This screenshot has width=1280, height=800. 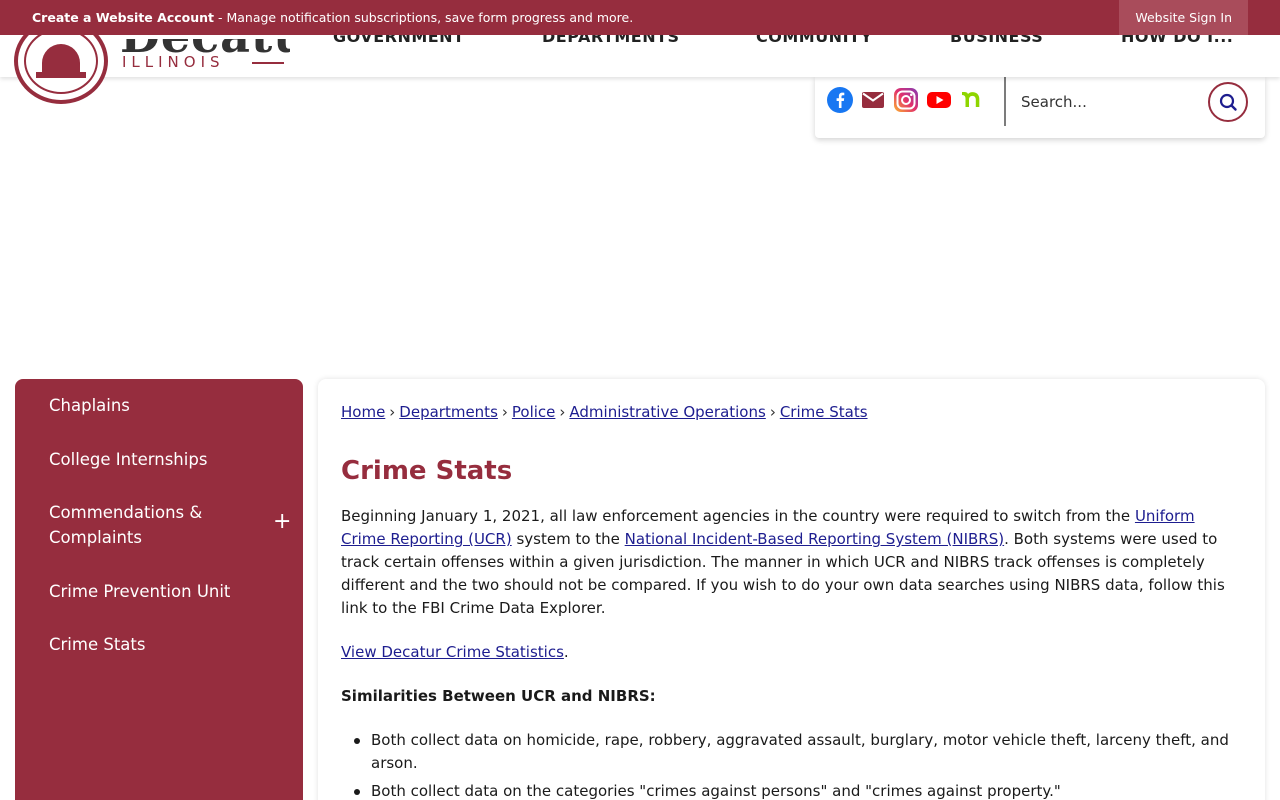 What do you see at coordinates (61, 59) in the screenshot?
I see `seal-dome` at bounding box center [61, 59].